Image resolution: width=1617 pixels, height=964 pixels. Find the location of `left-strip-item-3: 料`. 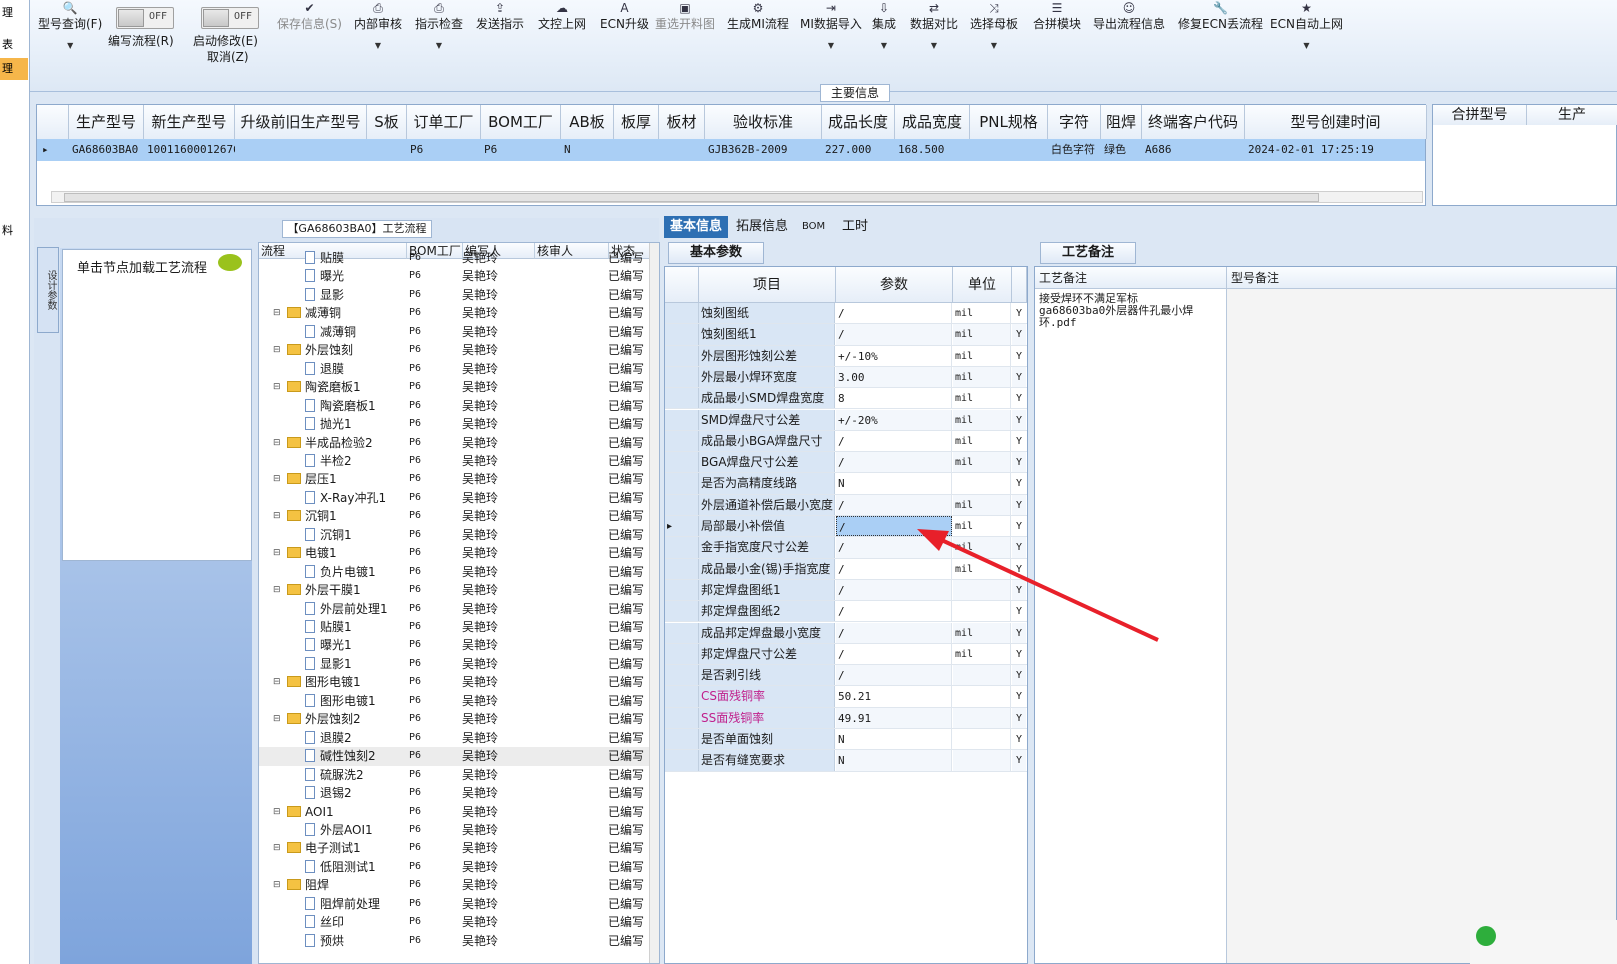

left-strip-item-3: 料 is located at coordinates (14, 231).